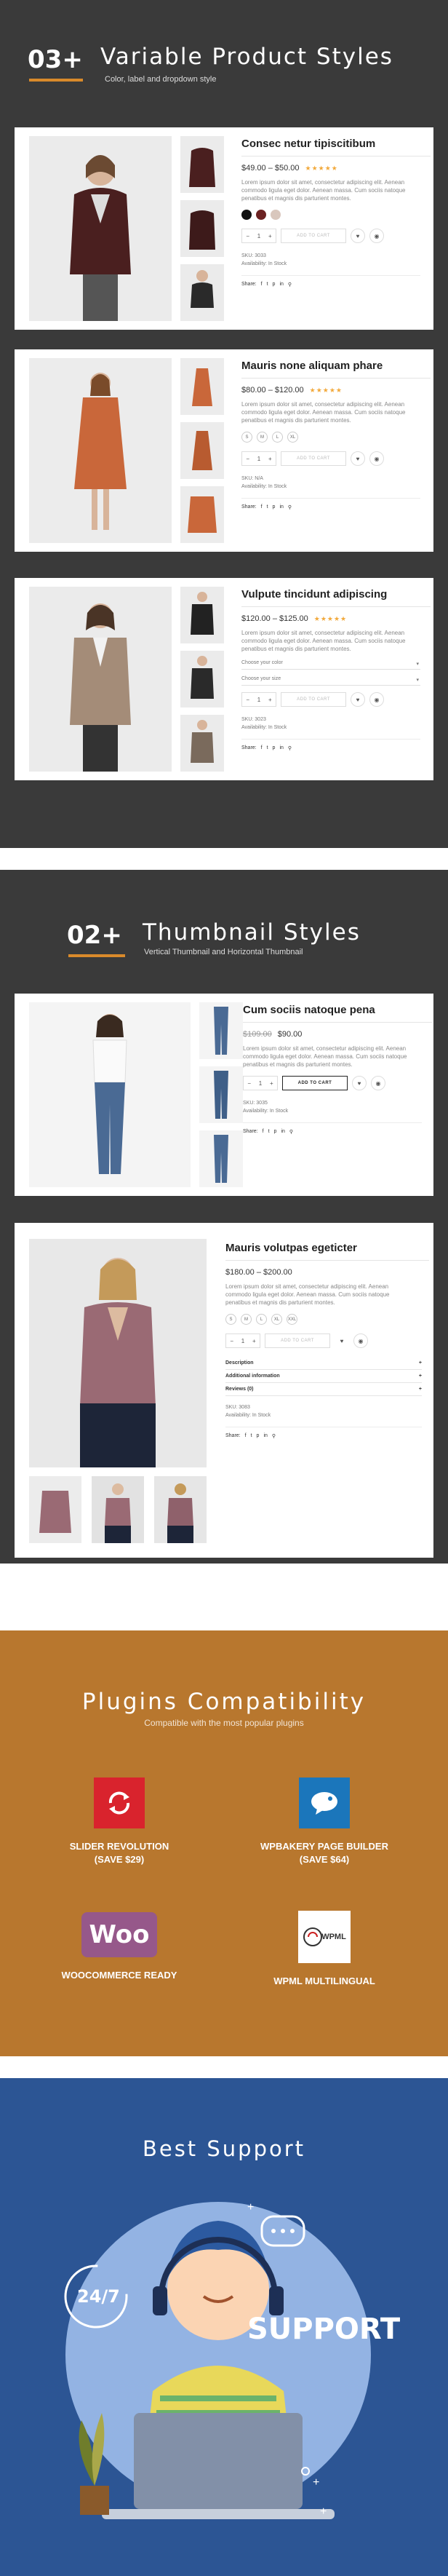 The width and height of the screenshot is (448, 2576). Describe the element at coordinates (96, 955) in the screenshot. I see `number-underline` at that location.